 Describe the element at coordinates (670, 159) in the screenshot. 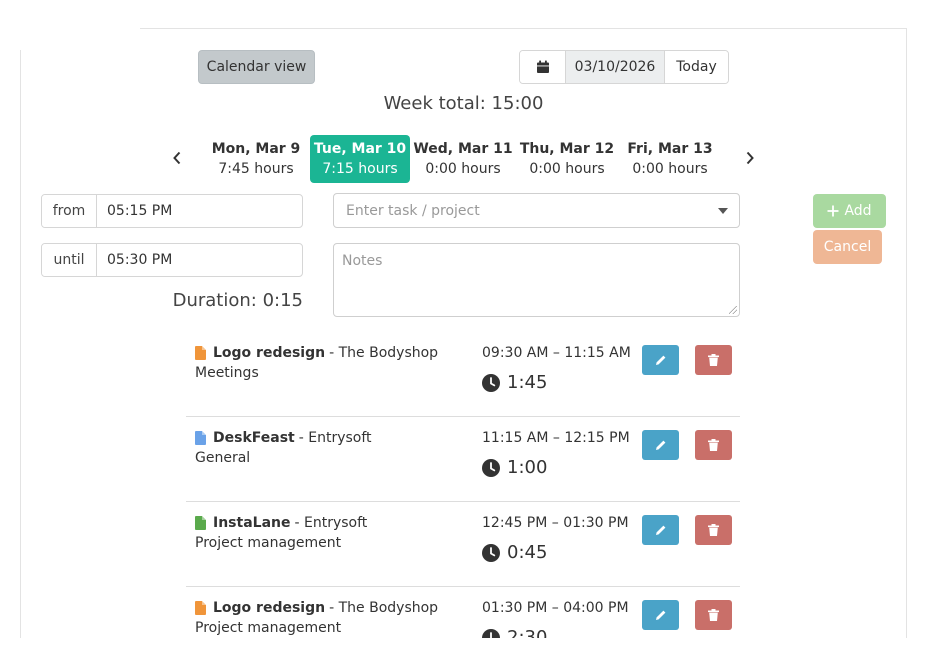

I see `day-fri: Fri, Mar 13 0:00 hours` at that location.